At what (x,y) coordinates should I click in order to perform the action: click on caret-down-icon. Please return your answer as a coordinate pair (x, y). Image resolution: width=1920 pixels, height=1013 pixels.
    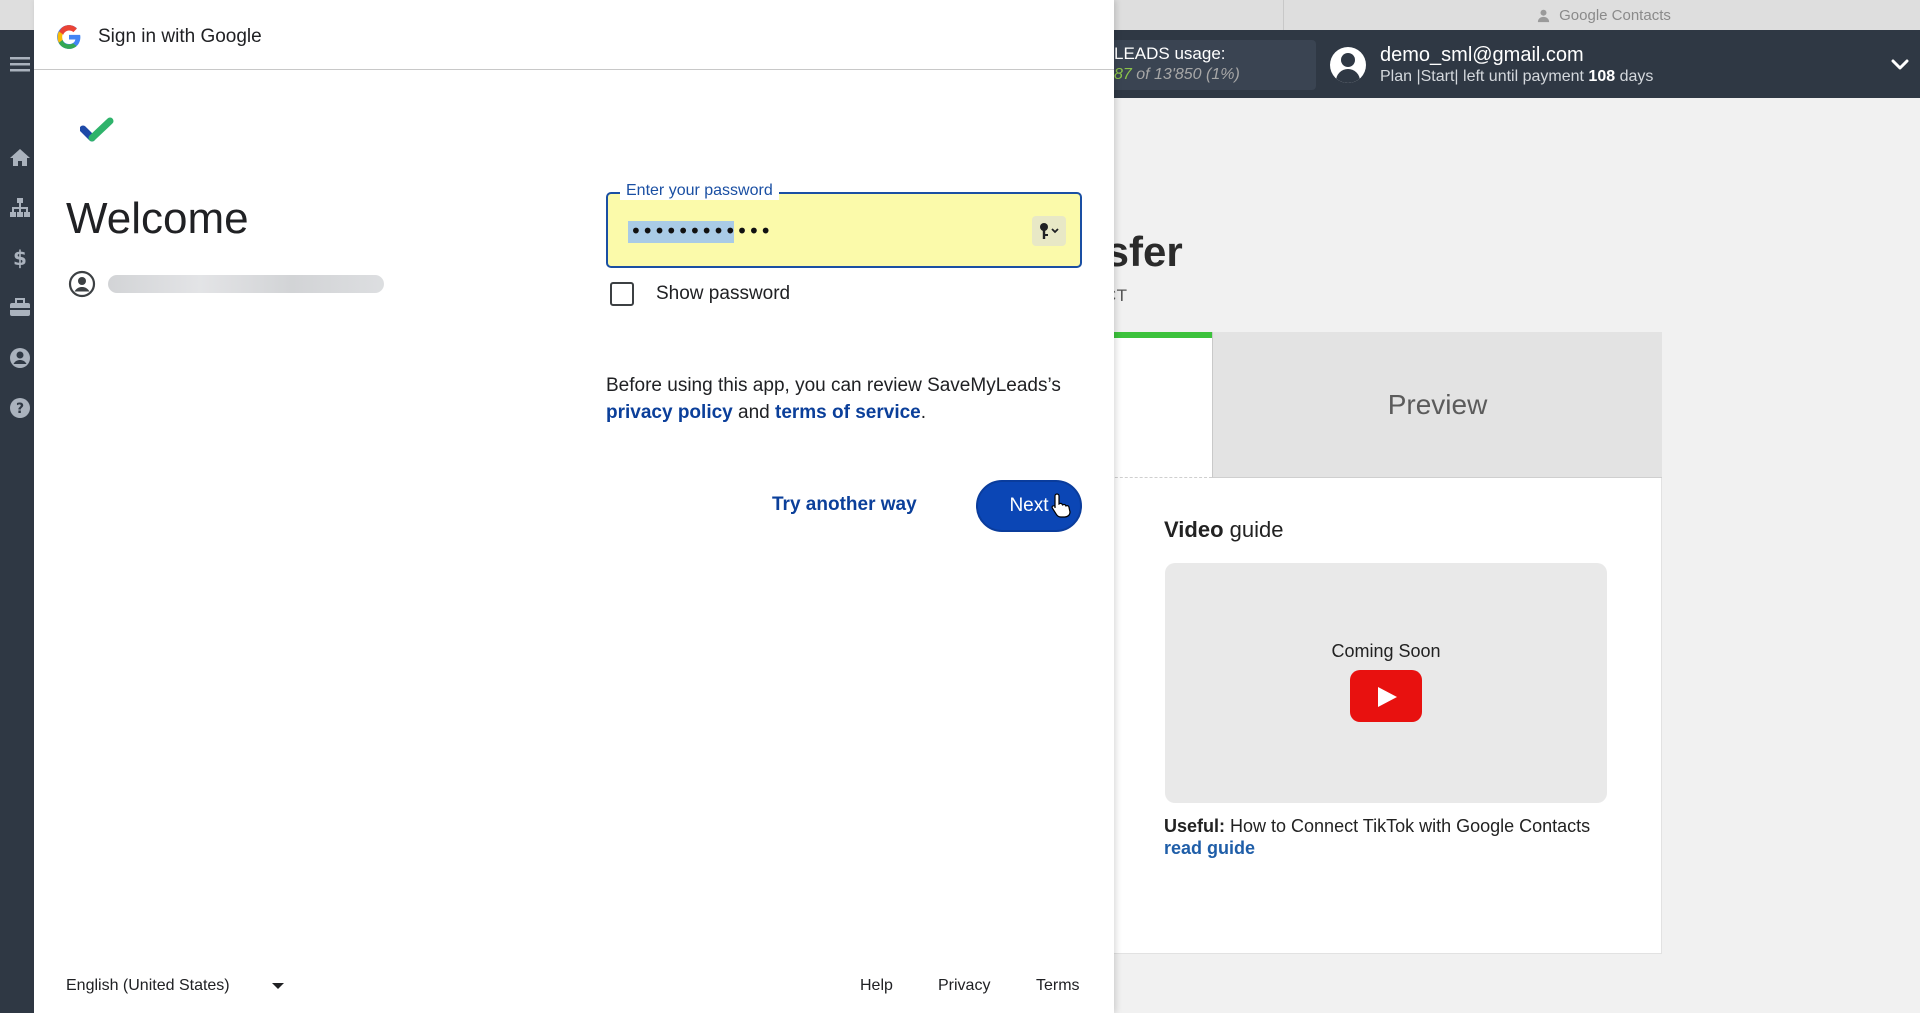
    Looking at the image, I should click on (277, 986).